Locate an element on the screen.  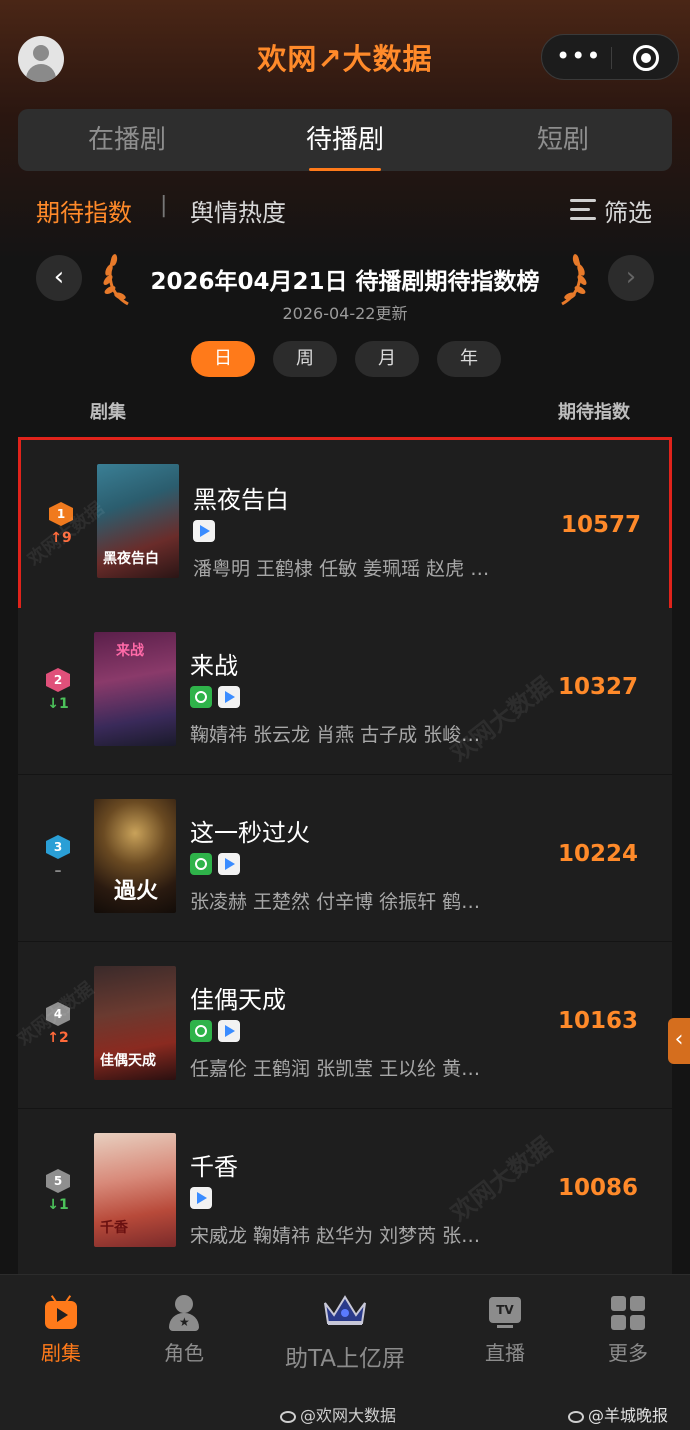
main-tabs: 在播剧 待播剧 短剧 is located at coordinates (345, 140).